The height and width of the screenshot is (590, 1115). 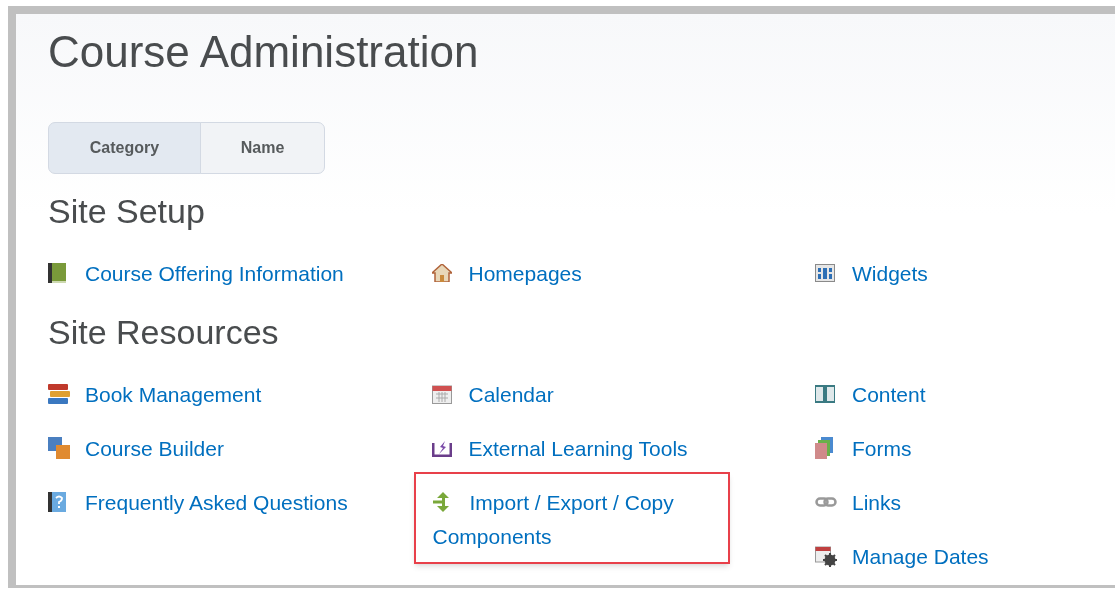 I want to click on tool-link: Course Builder, so click(x=198, y=448).